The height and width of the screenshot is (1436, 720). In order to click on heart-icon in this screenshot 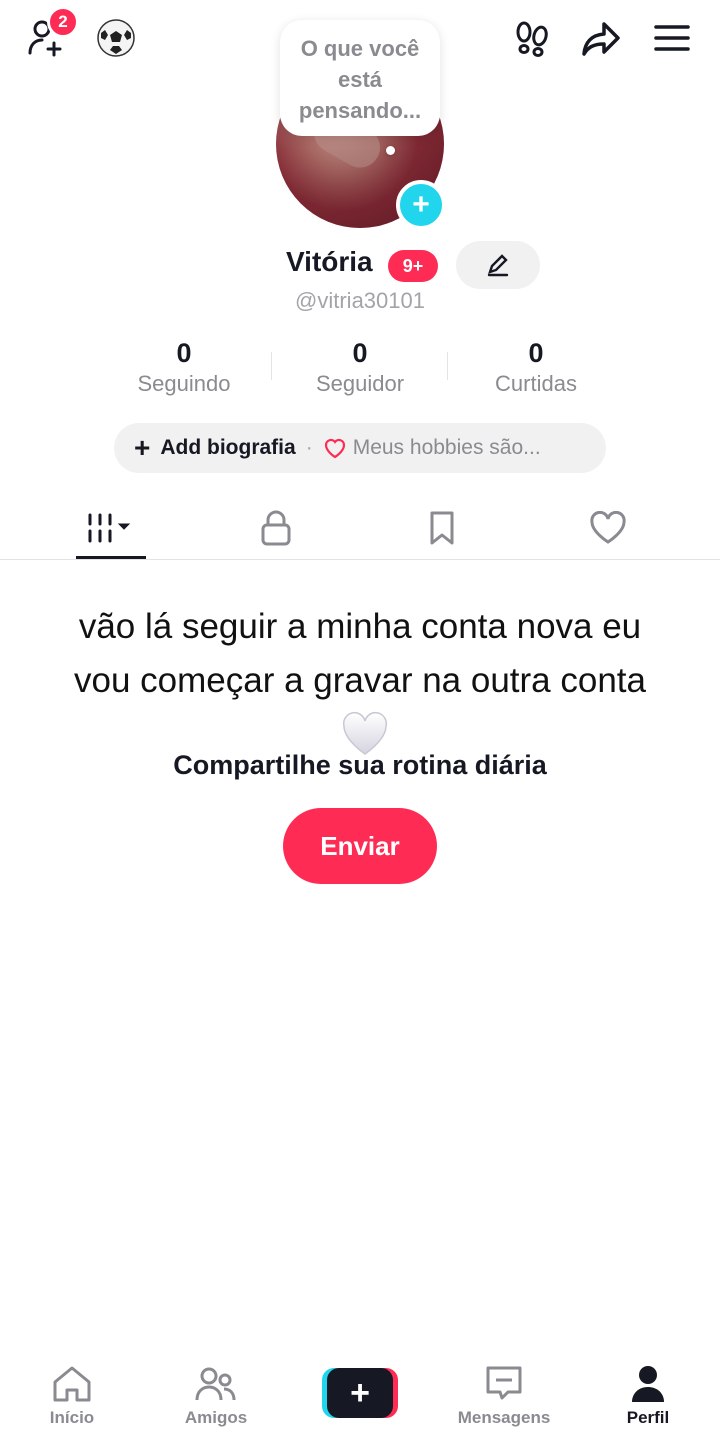, I will do `click(608, 527)`.